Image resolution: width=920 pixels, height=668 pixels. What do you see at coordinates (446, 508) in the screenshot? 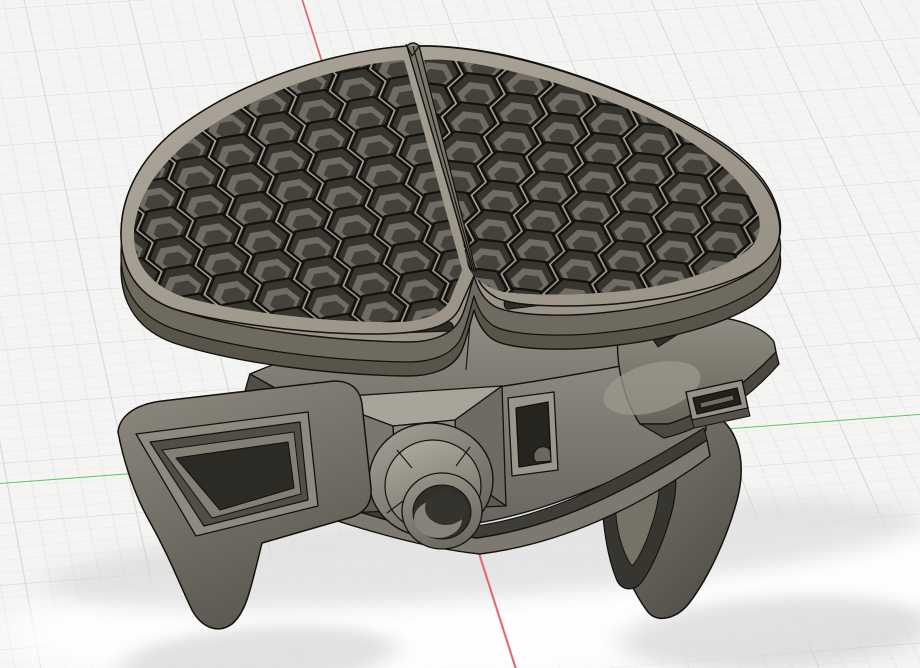
I see `bore-dark` at bounding box center [446, 508].